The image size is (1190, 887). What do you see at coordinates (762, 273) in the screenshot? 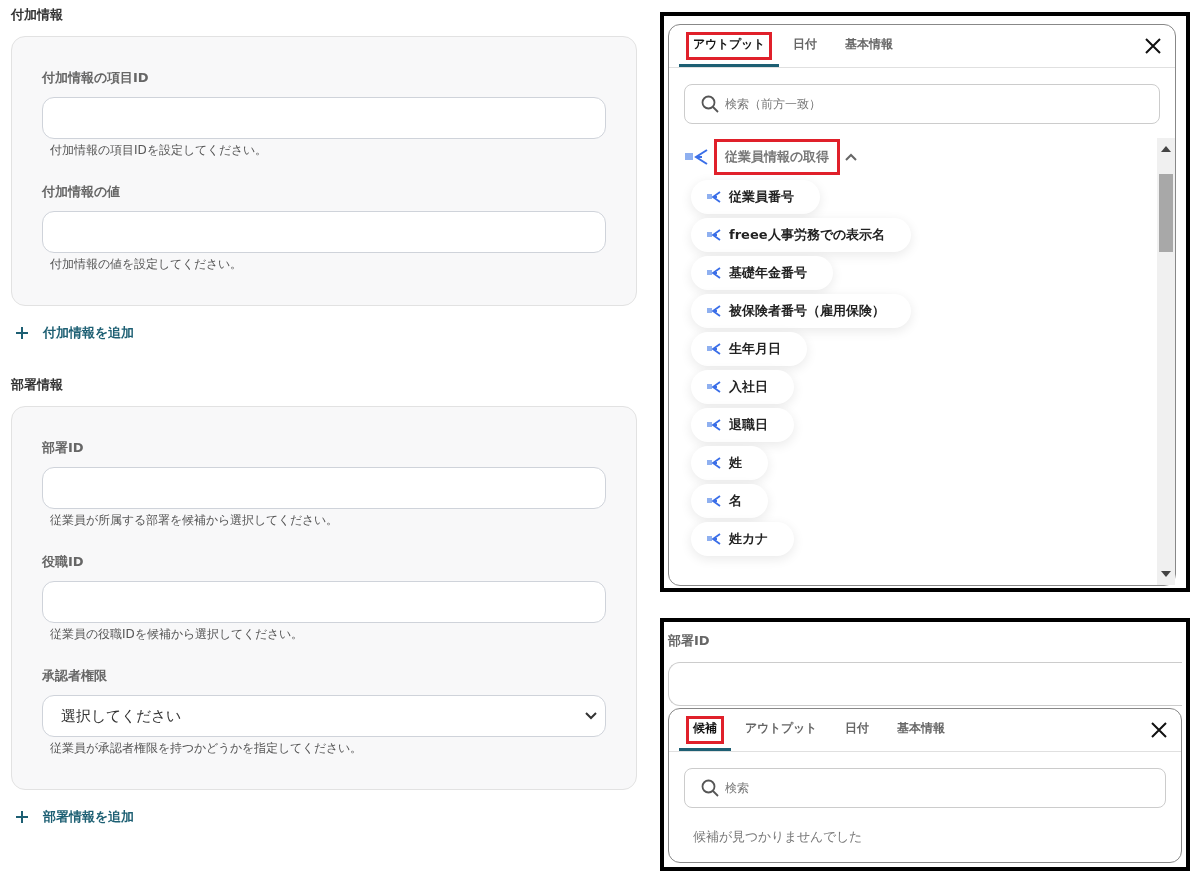
I see `output-chip: 基礎年金番号` at bounding box center [762, 273].